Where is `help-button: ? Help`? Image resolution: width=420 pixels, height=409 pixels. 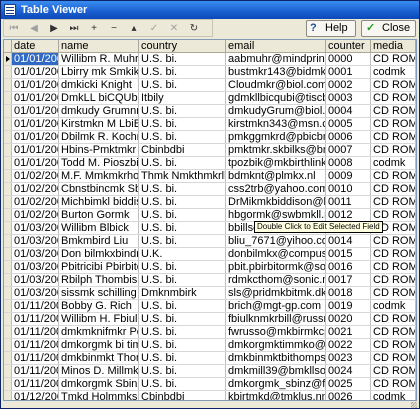 help-button: ? Help is located at coordinates (331, 28).